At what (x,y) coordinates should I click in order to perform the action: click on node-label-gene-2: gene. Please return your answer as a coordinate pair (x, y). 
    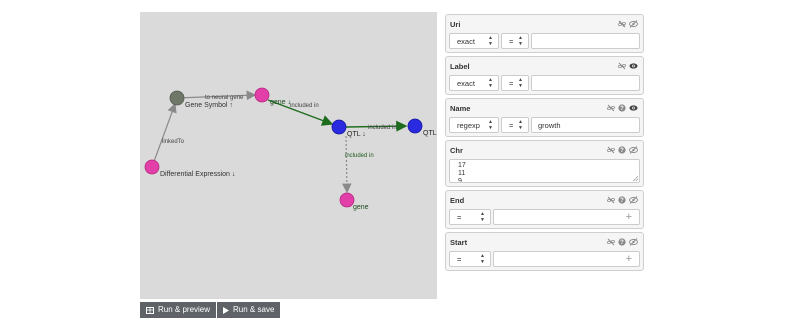
    Looking at the image, I should click on (361, 207).